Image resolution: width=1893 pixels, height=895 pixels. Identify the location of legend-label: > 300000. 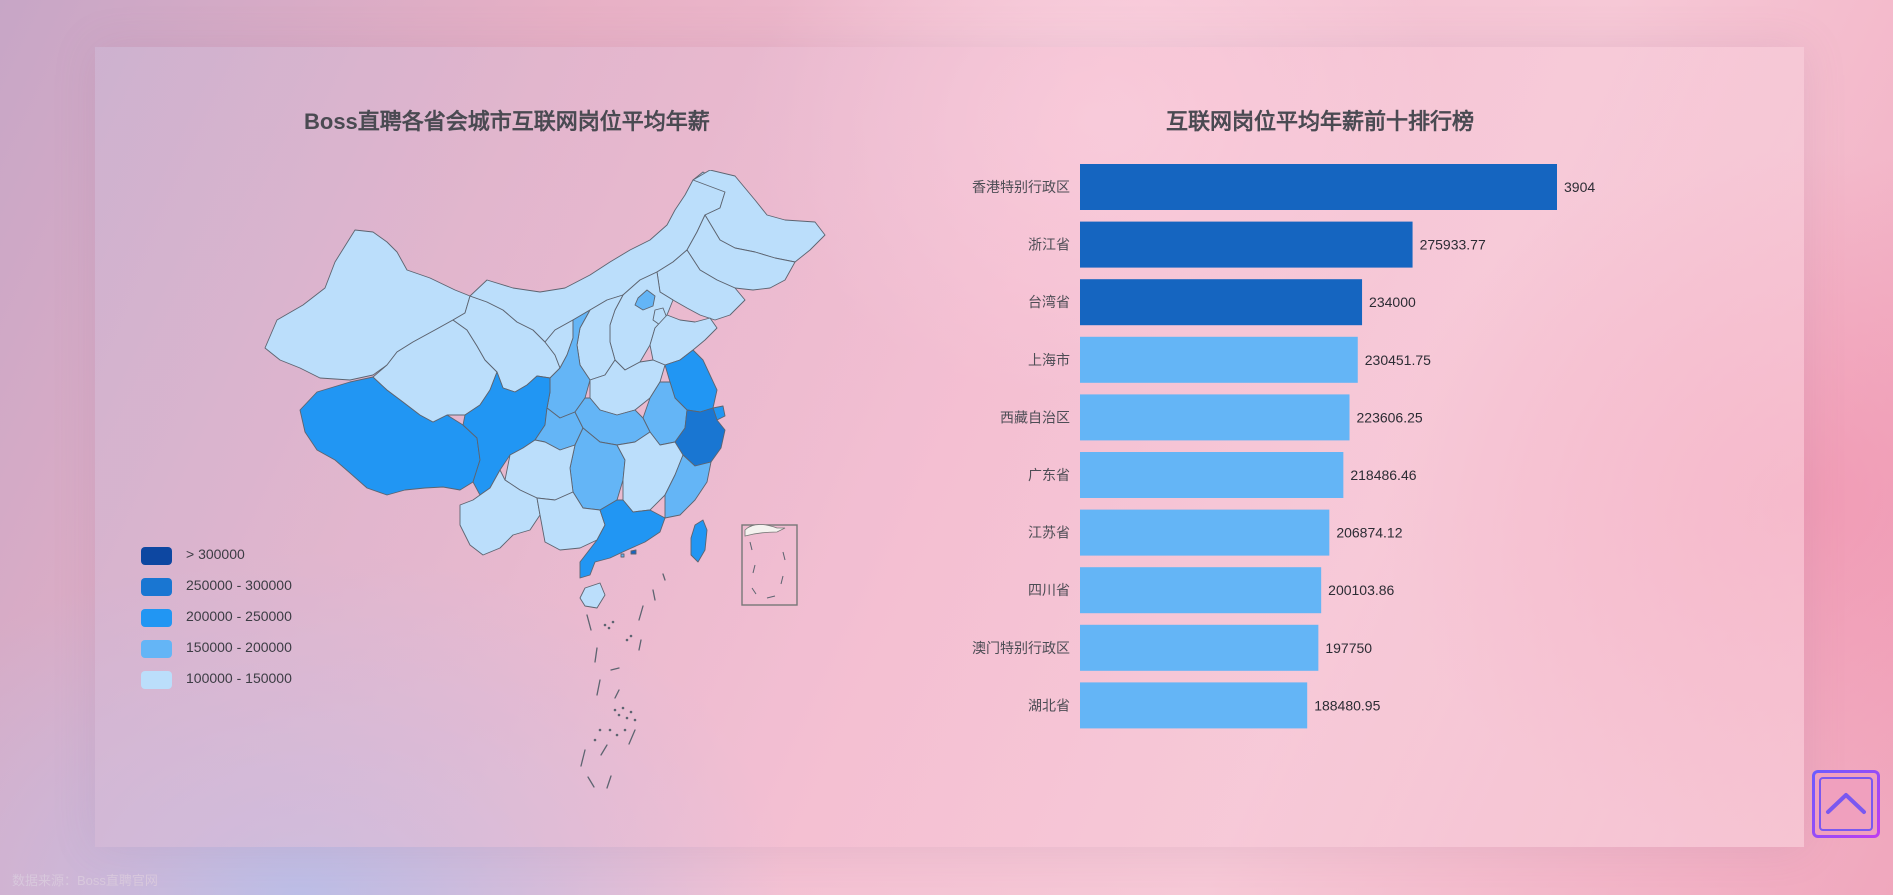
(215, 554).